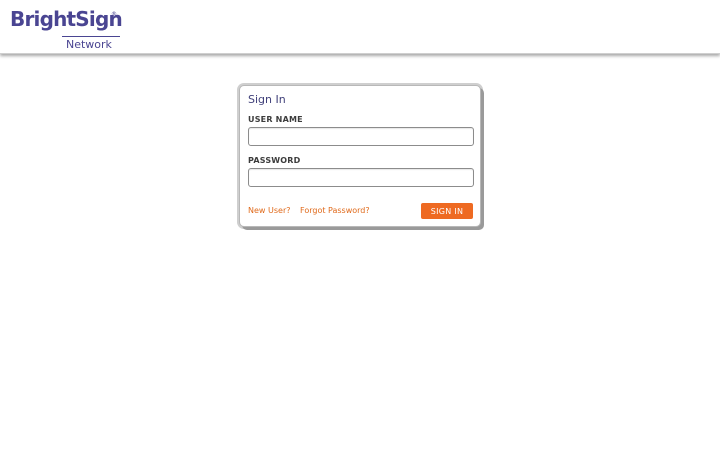 The width and height of the screenshot is (720, 450). I want to click on logo-subtitle: Network, so click(89, 44).